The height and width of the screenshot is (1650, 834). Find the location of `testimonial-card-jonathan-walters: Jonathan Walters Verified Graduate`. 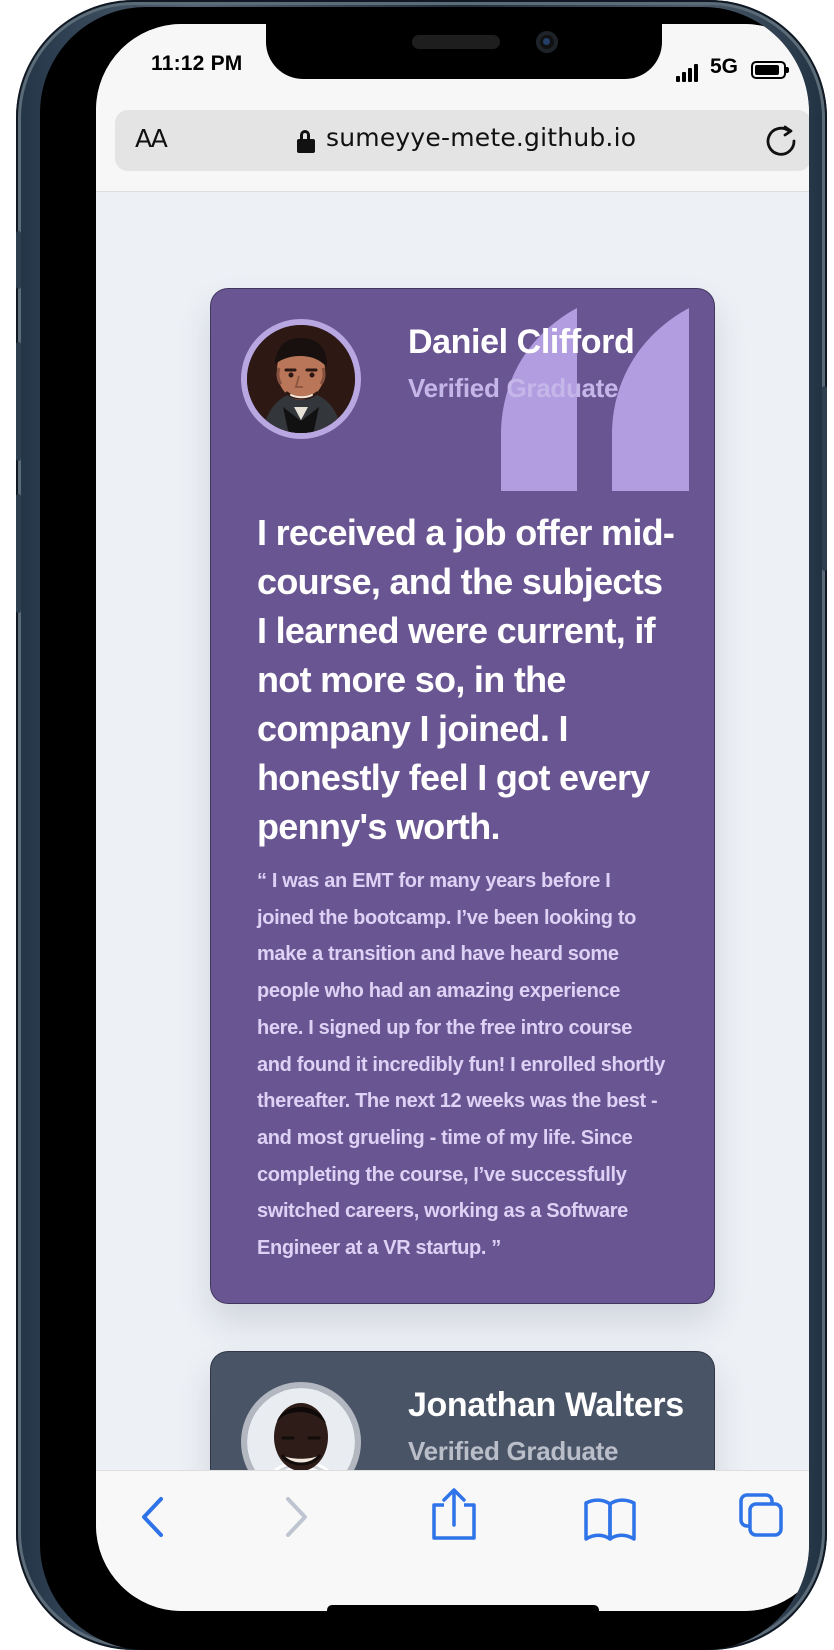

testimonial-card-jonathan-walters: Jonathan Walters Verified Graduate is located at coordinates (462, 1410).